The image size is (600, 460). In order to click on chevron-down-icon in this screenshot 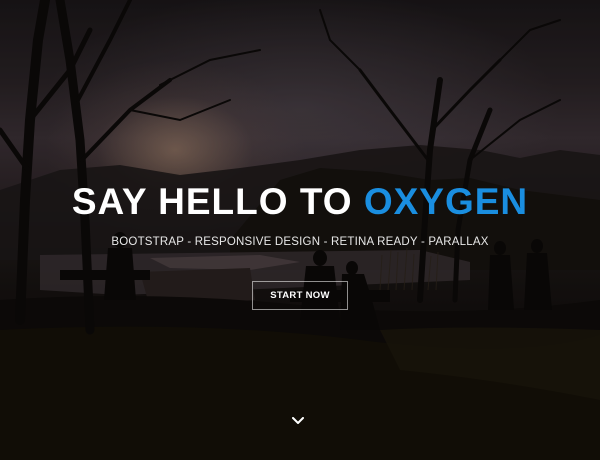, I will do `click(298, 420)`.